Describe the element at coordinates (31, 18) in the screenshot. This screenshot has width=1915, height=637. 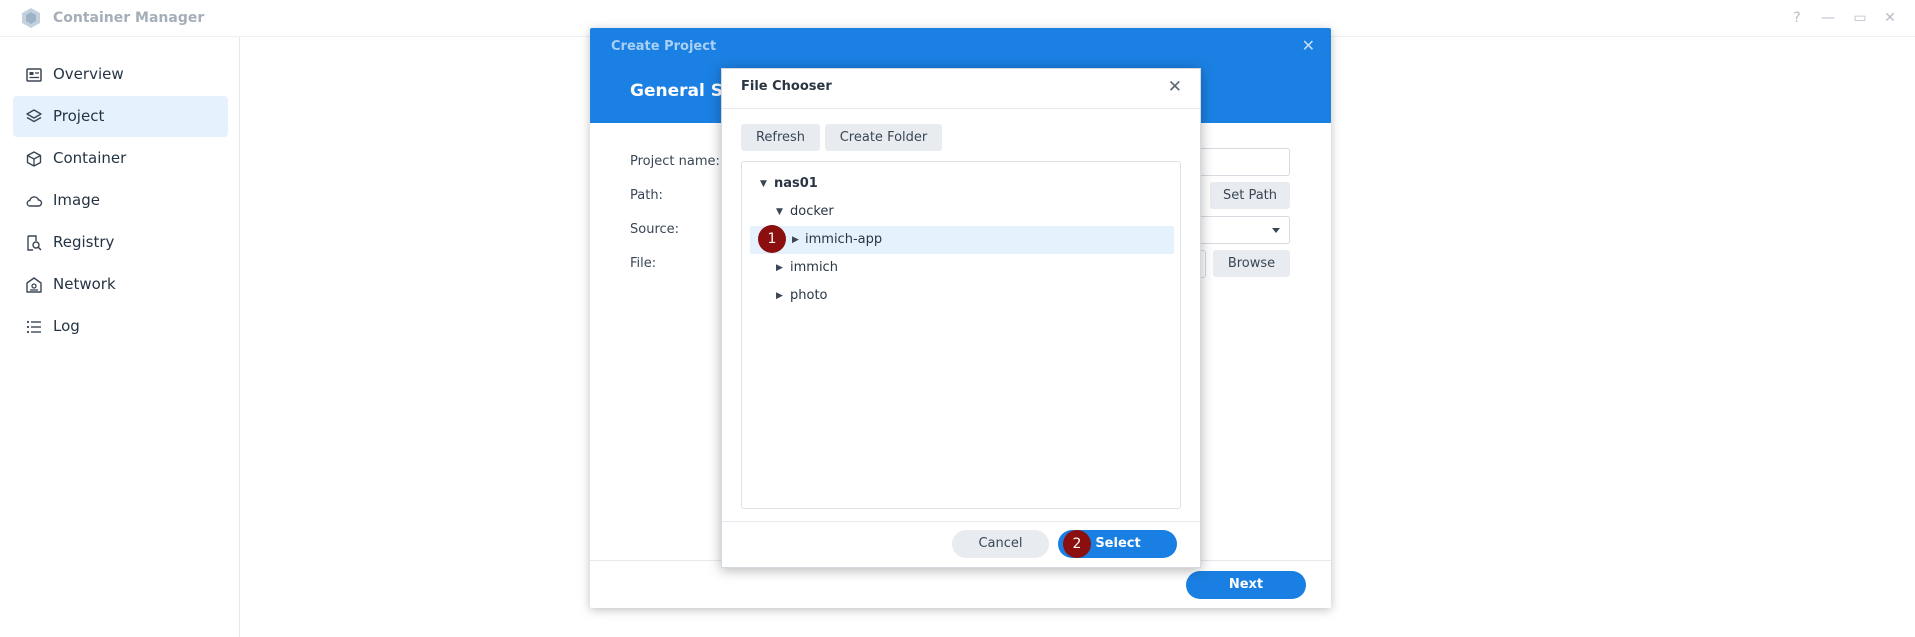
I see `container-manager-logo-icon` at that location.